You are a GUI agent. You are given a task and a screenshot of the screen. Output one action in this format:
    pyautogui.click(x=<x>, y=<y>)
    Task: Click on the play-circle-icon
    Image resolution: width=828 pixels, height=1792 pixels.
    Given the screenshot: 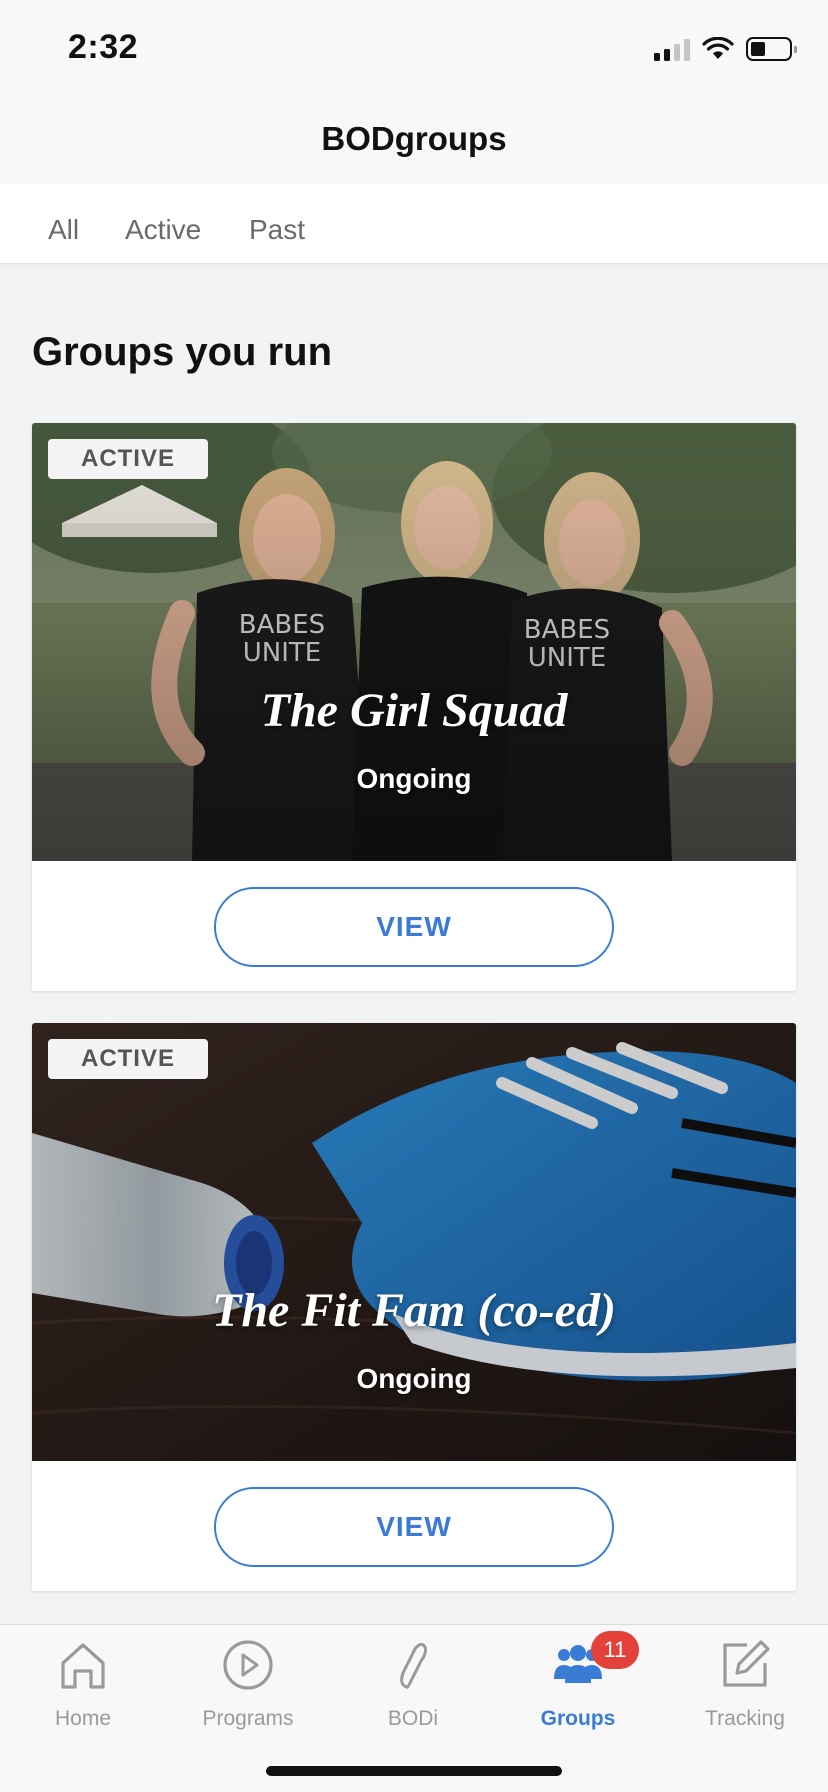 What is the action you would take?
    pyautogui.click(x=248, y=1665)
    